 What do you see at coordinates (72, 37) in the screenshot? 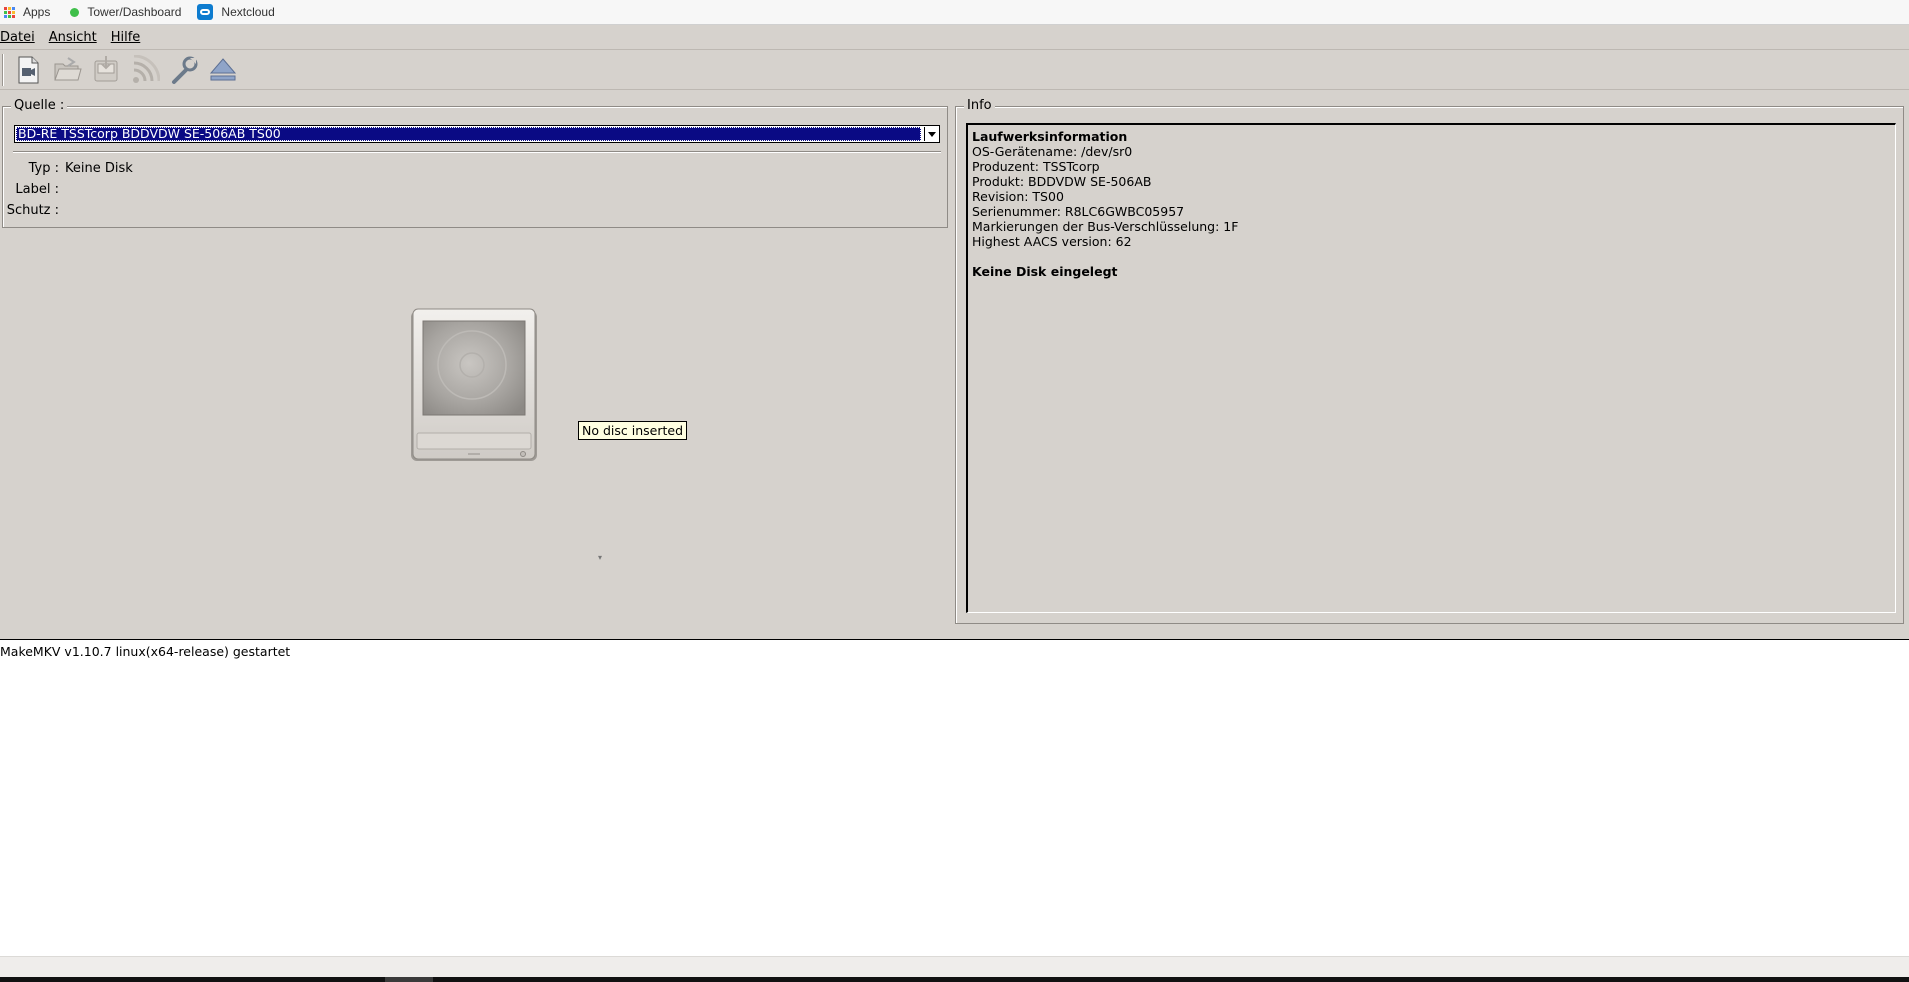
I see `menu-ansicht-label: Ansicht` at bounding box center [72, 37].